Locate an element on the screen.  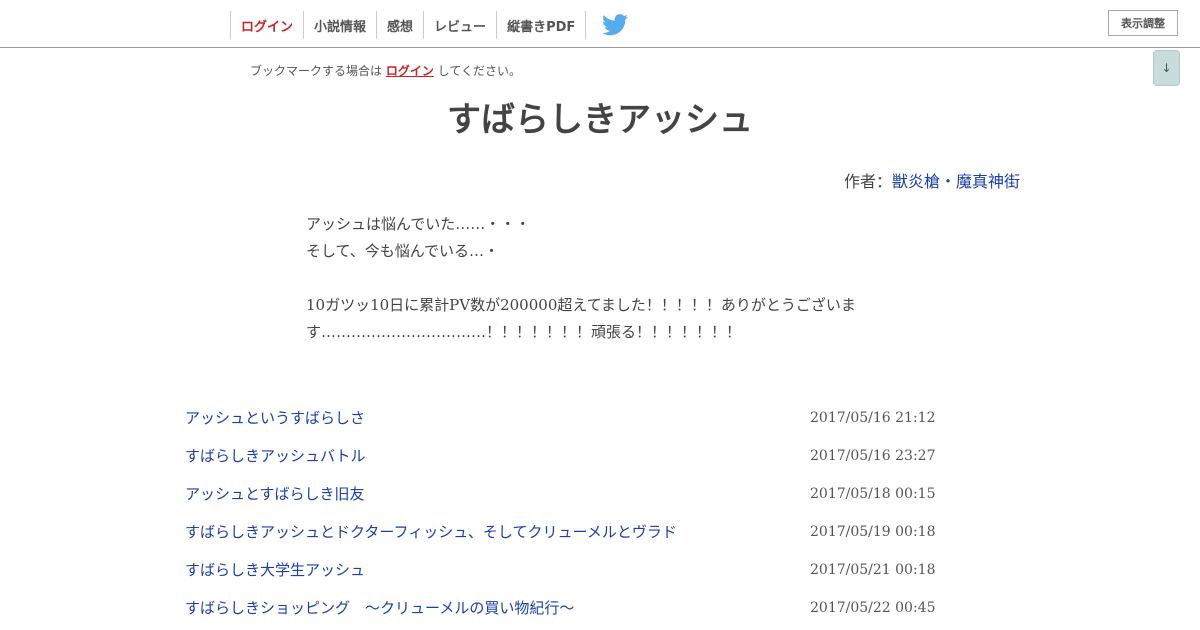
chapter-title-link: すばらしきアッシュバトル is located at coordinates (275, 456).